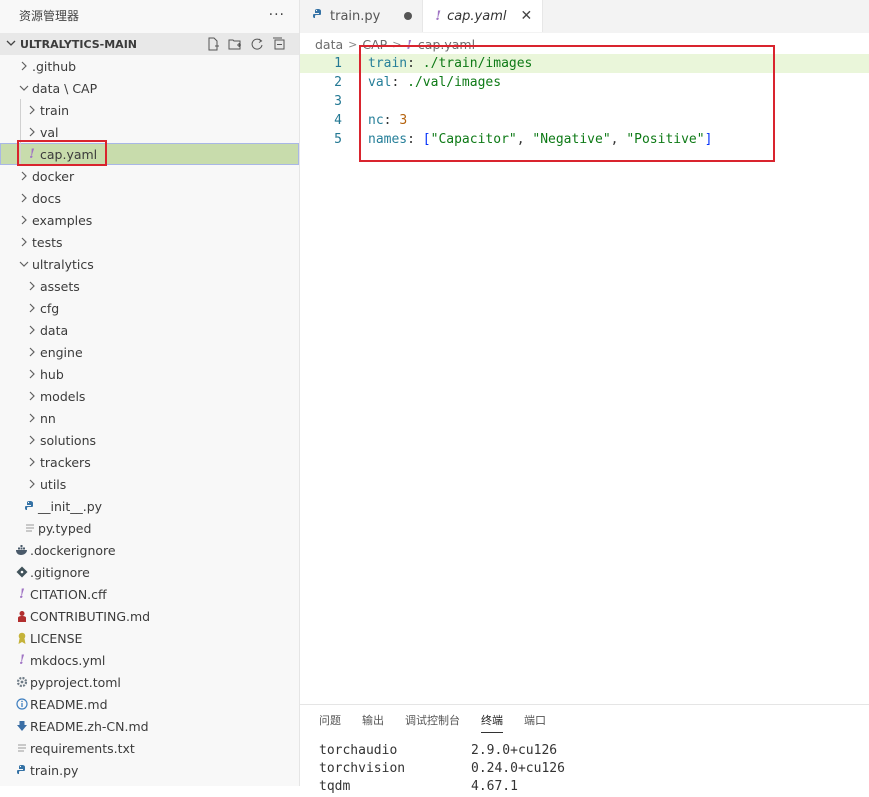 The image size is (869, 797). Describe the element at coordinates (149, 176) in the screenshot. I see `tree-item-docker: docker` at that location.